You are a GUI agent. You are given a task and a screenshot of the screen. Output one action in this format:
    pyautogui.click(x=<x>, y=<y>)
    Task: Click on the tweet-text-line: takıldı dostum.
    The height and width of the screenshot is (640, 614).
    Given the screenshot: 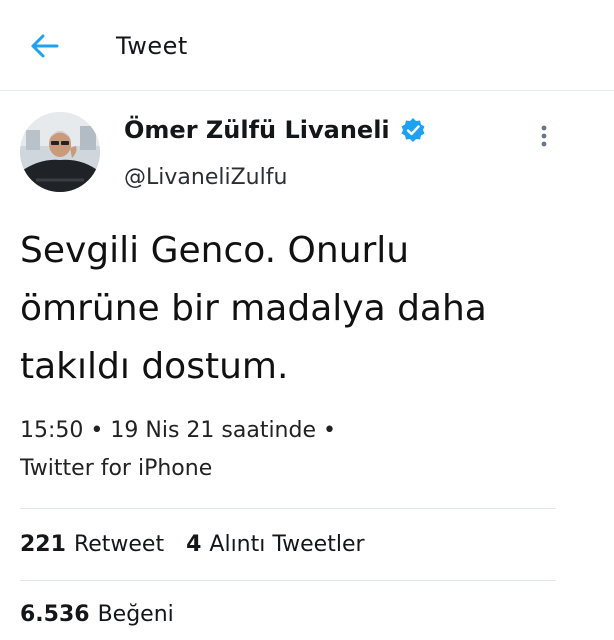 What is the action you would take?
    pyautogui.click(x=154, y=366)
    